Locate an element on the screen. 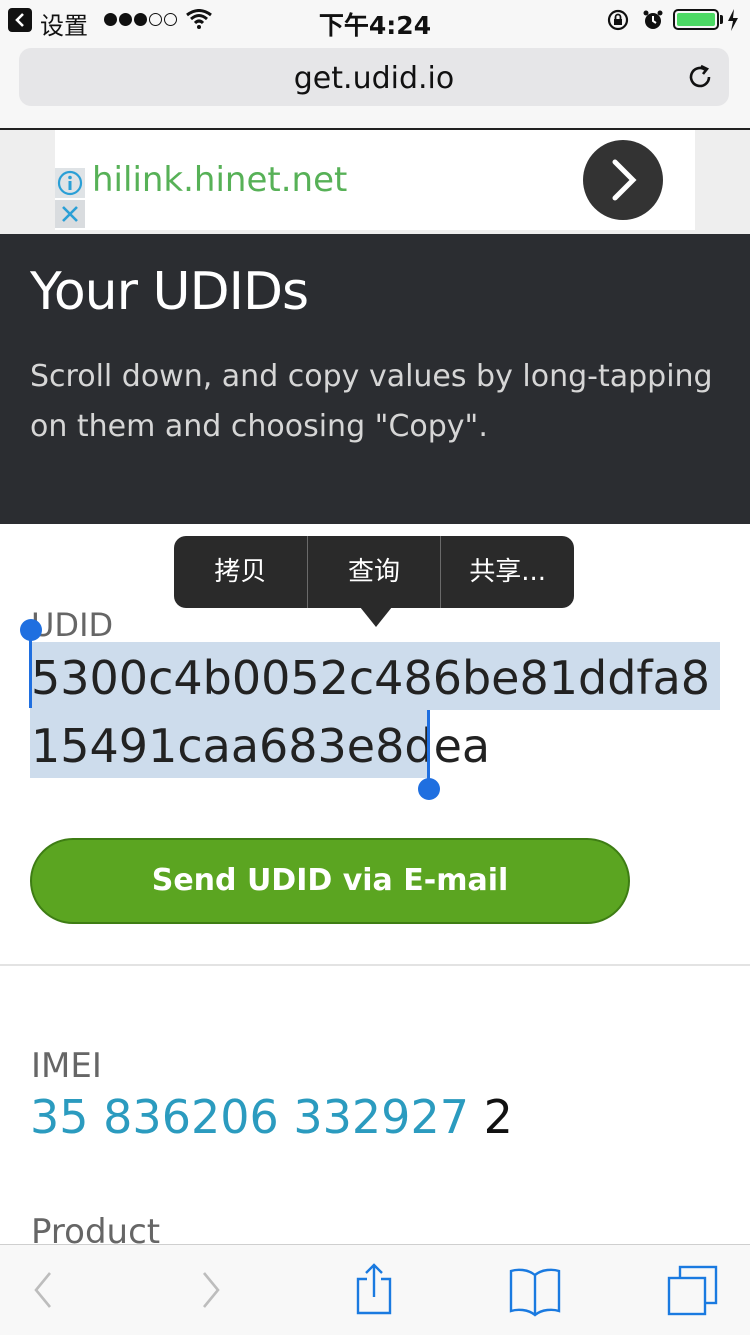  url-text: get.udid.io is located at coordinates (374, 78).